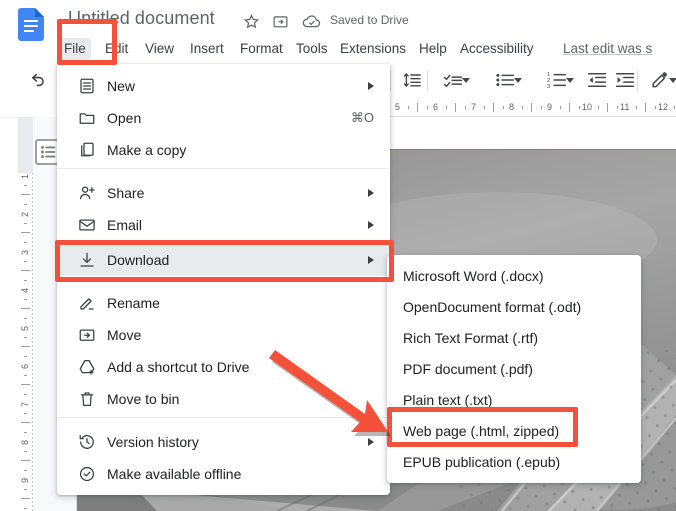 Image resolution: width=676 pixels, height=511 pixels. Describe the element at coordinates (570, 80) in the screenshot. I see `numbered-list-caret-icon` at that location.